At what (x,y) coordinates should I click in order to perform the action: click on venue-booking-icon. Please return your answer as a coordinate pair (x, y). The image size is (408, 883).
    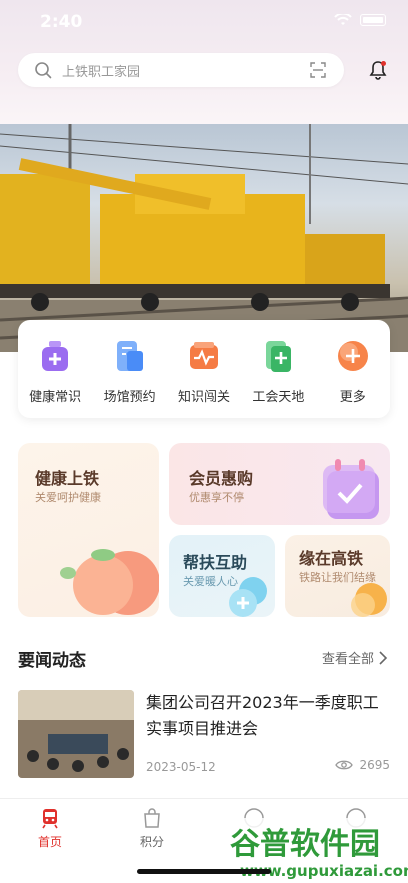
    Looking at the image, I should click on (129, 356).